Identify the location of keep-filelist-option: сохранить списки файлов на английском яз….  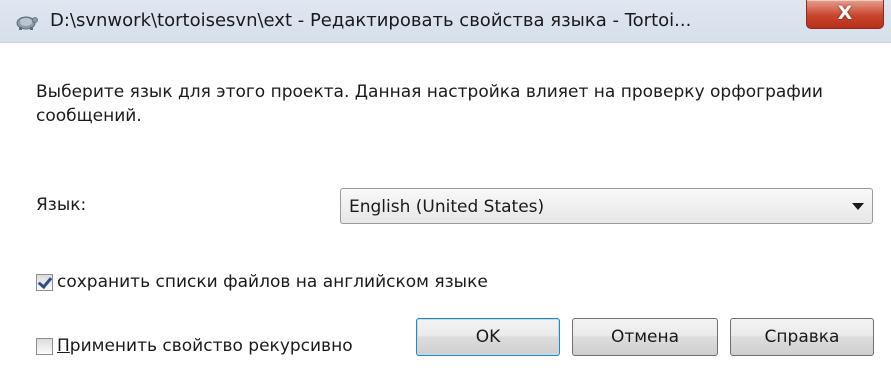
(262, 282).